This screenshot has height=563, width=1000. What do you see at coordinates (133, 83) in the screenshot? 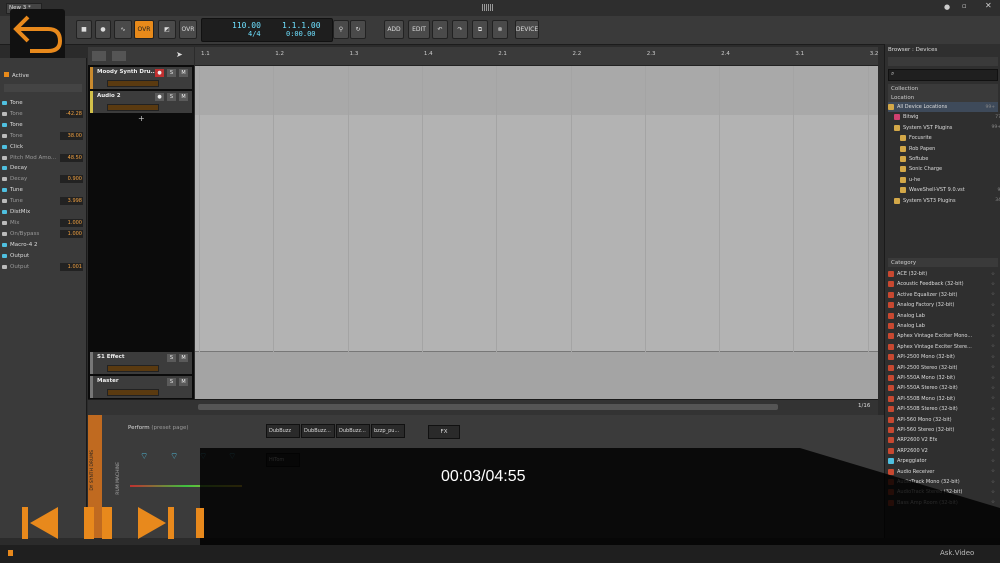
I see `track-volume-meter` at bounding box center [133, 83].